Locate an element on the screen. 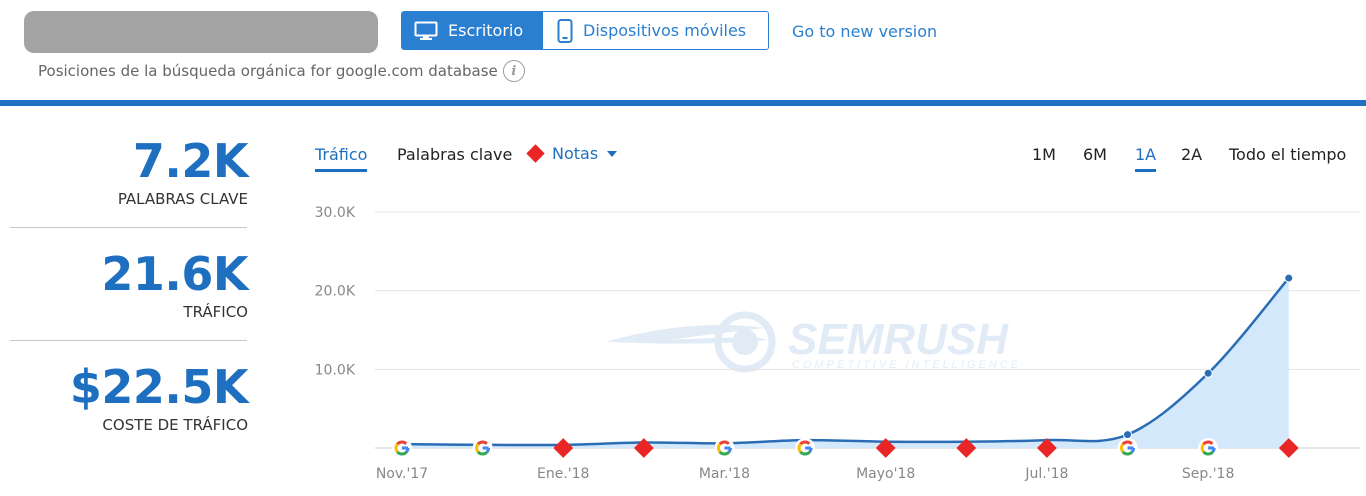 The width and height of the screenshot is (1366, 496). tab-keywords: Palabras clave is located at coordinates (454, 154).